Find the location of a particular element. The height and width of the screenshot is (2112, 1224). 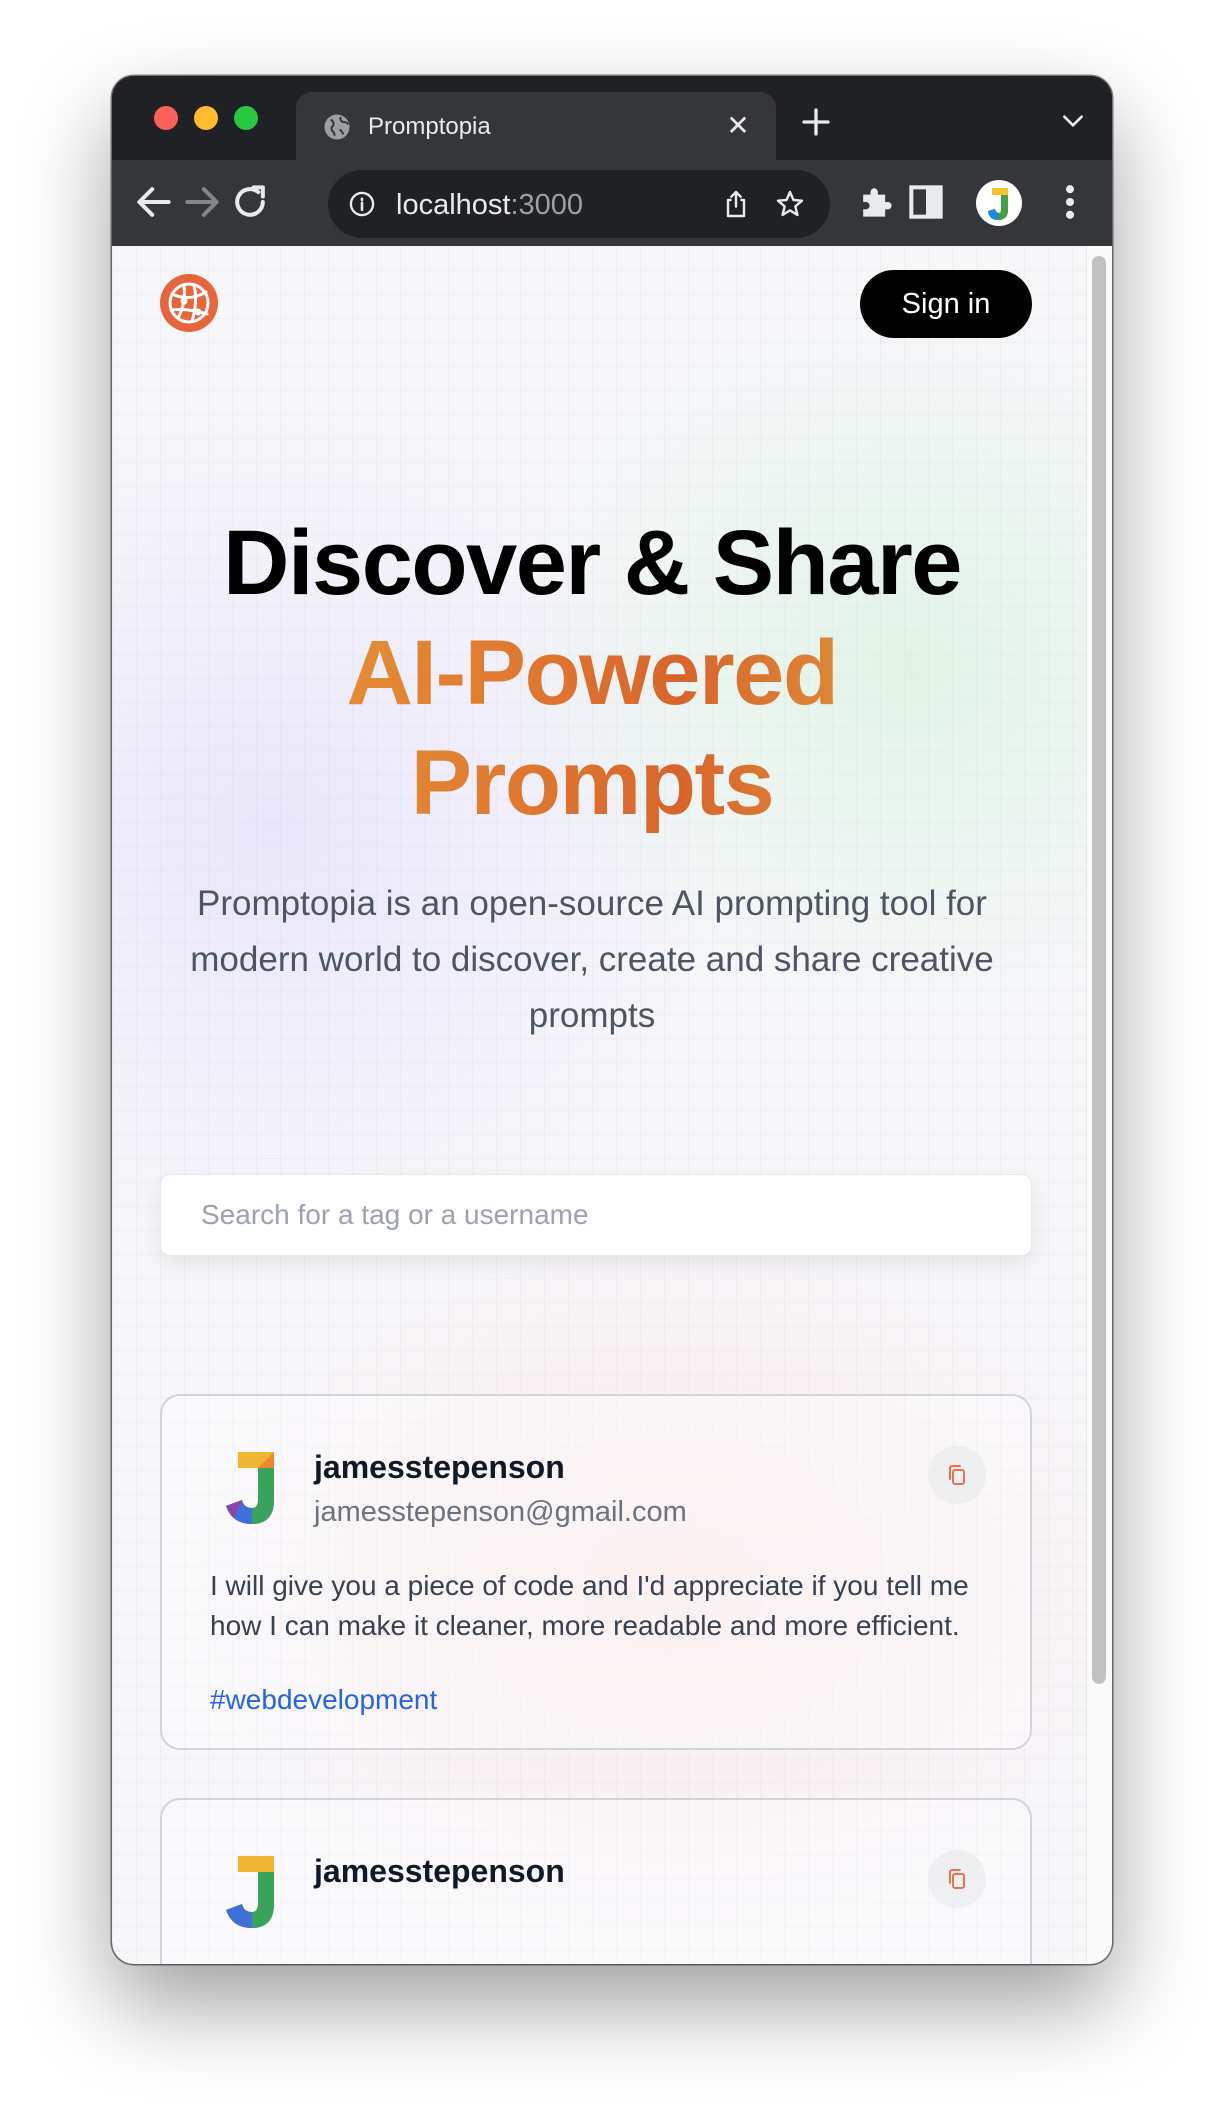

card-tag-link: #webdevelopment is located at coordinates (323, 1700).